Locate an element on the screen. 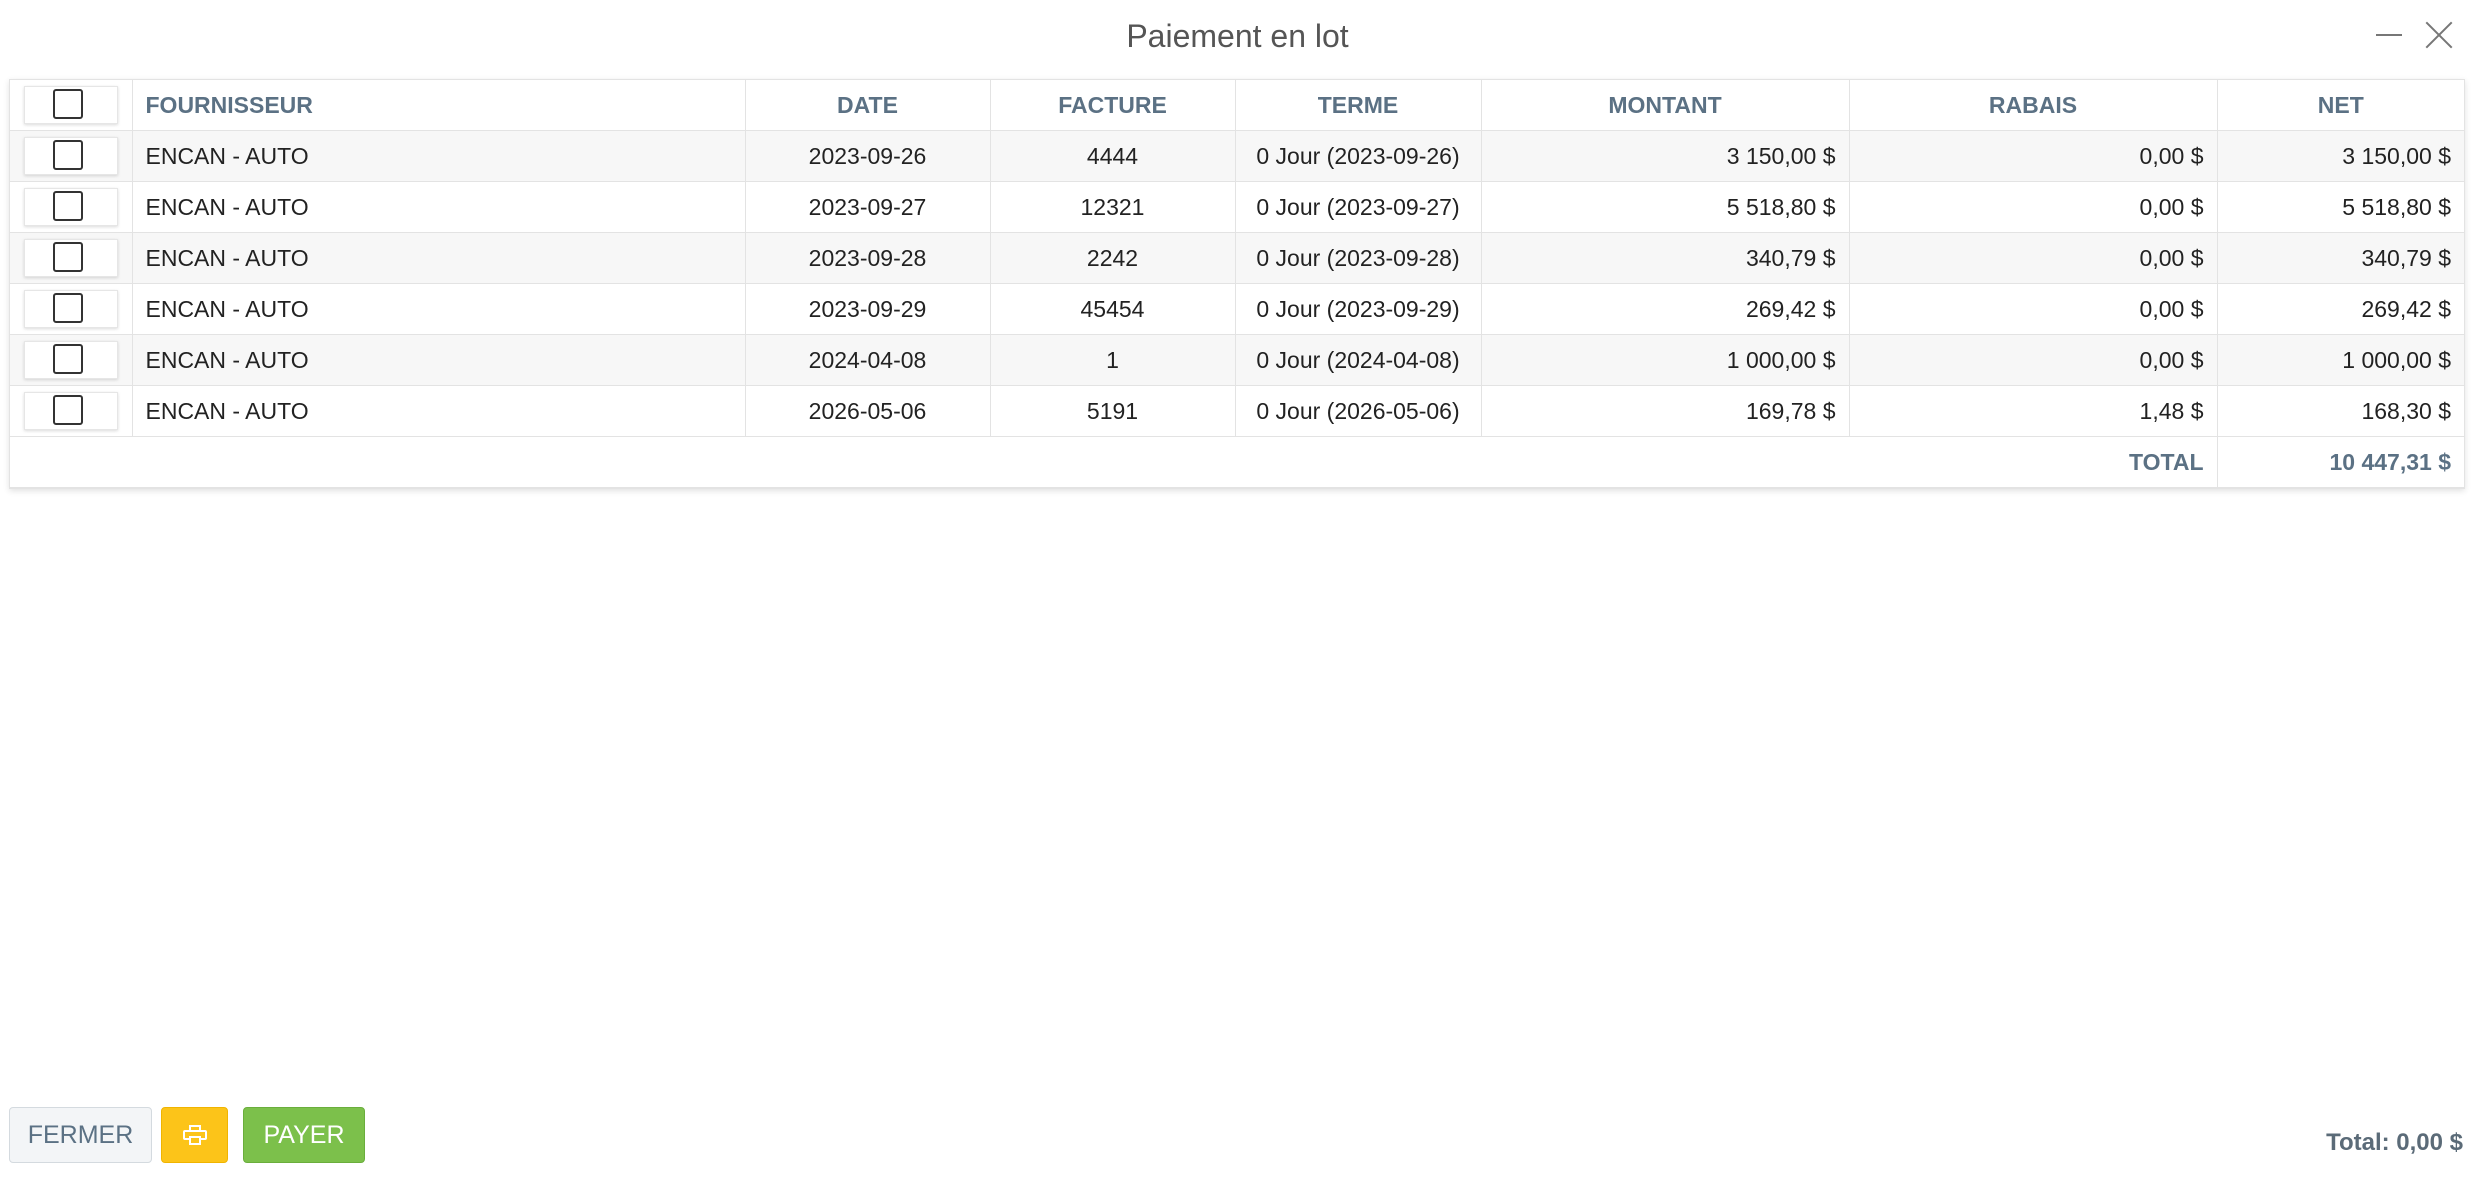 This screenshot has width=2475, height=1183. cell-amount: 3 150,00 $ is located at coordinates (1665, 156).